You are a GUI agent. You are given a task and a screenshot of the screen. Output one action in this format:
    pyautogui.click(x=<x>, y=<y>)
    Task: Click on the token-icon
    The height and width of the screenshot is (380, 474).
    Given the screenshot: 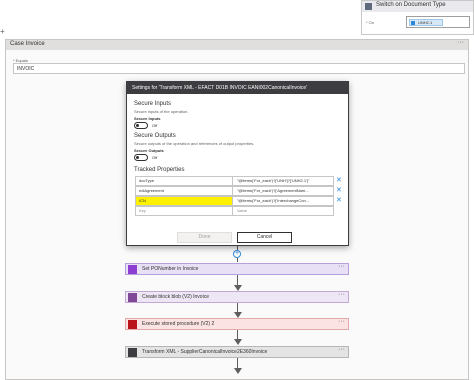 What is the action you would take?
    pyautogui.click(x=413, y=23)
    